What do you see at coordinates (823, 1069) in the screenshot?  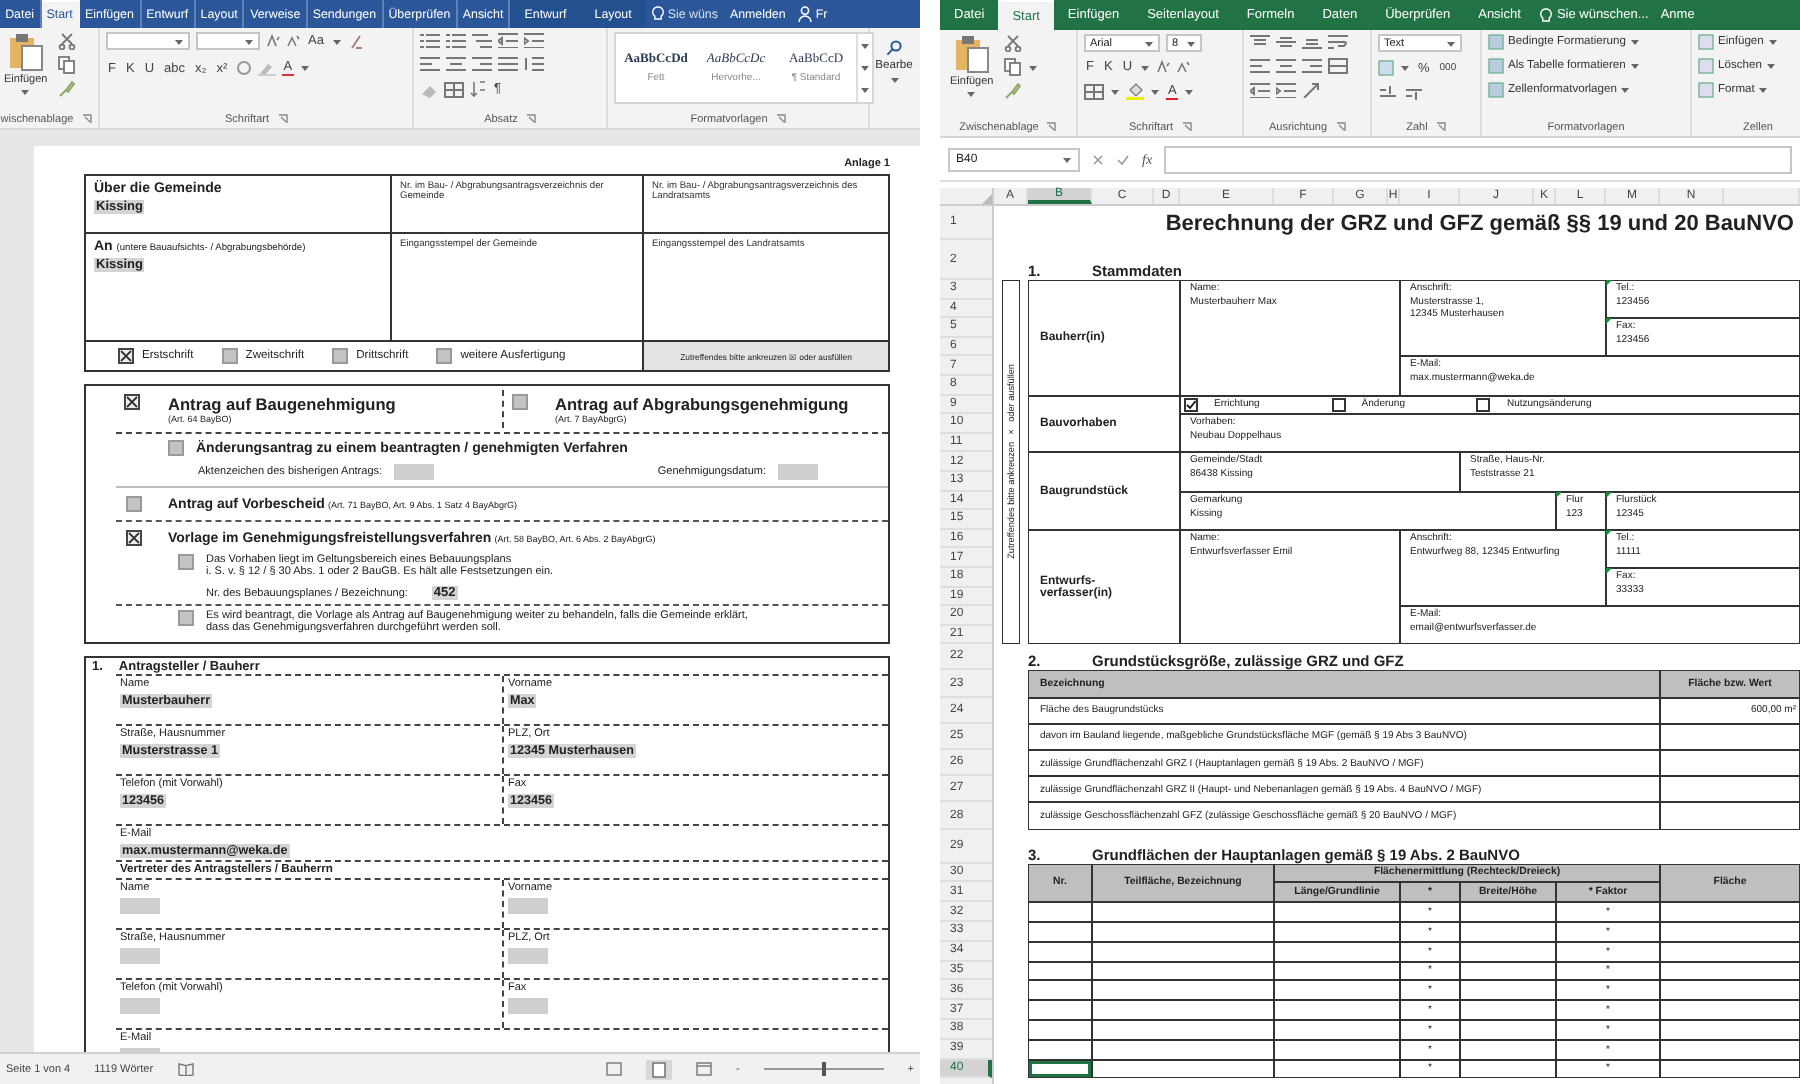 I see `slider-thumb` at bounding box center [823, 1069].